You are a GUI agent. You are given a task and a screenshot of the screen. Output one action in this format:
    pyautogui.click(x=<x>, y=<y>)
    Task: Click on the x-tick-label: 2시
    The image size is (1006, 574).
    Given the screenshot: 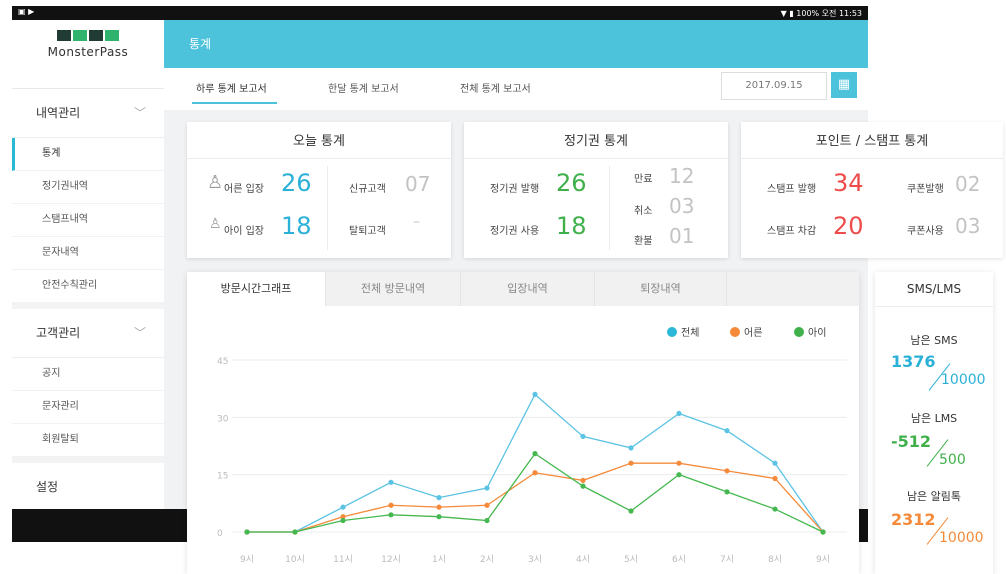 What is the action you would take?
    pyautogui.click(x=487, y=559)
    